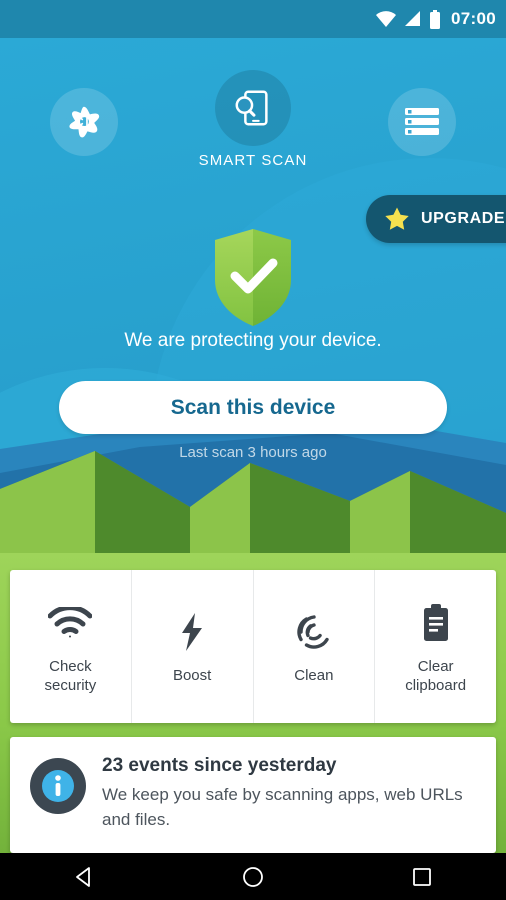 This screenshot has height=900, width=506. I want to click on menu-list-button, so click(422, 122).